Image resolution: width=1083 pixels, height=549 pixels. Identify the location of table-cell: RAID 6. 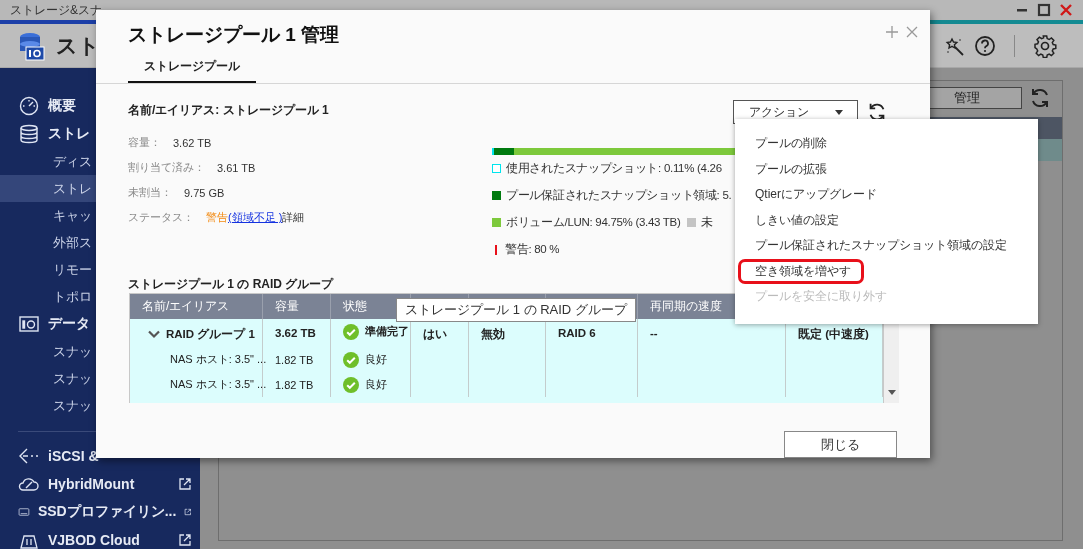
(577, 333).